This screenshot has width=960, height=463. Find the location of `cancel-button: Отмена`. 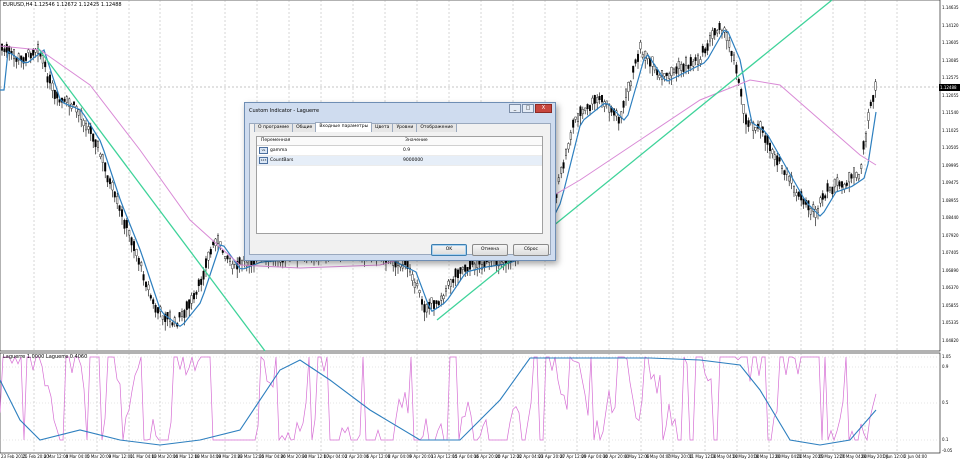

cancel-button: Отмена is located at coordinates (490, 250).